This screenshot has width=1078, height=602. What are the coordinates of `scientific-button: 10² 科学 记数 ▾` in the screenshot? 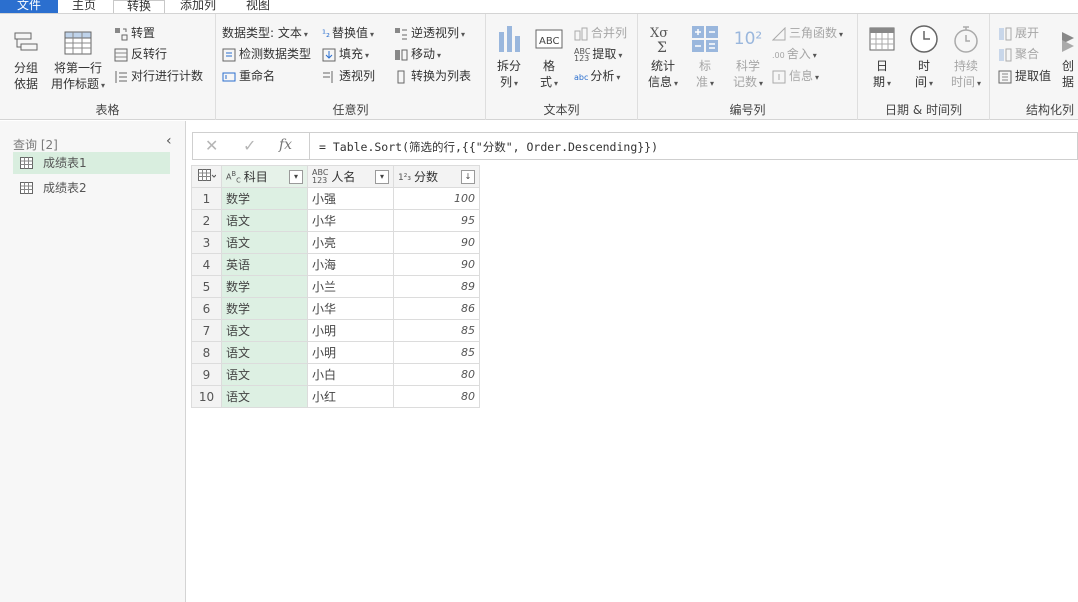 It's located at (748, 58).